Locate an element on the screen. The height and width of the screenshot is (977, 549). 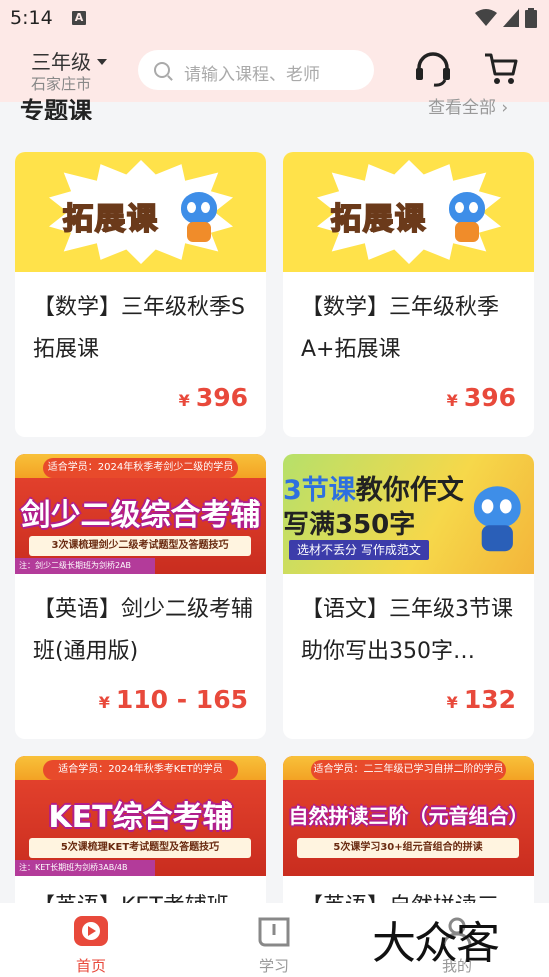
banner-audience: 适合学员：二三年级已学习自拼二阶的学员 is located at coordinates (408, 770).